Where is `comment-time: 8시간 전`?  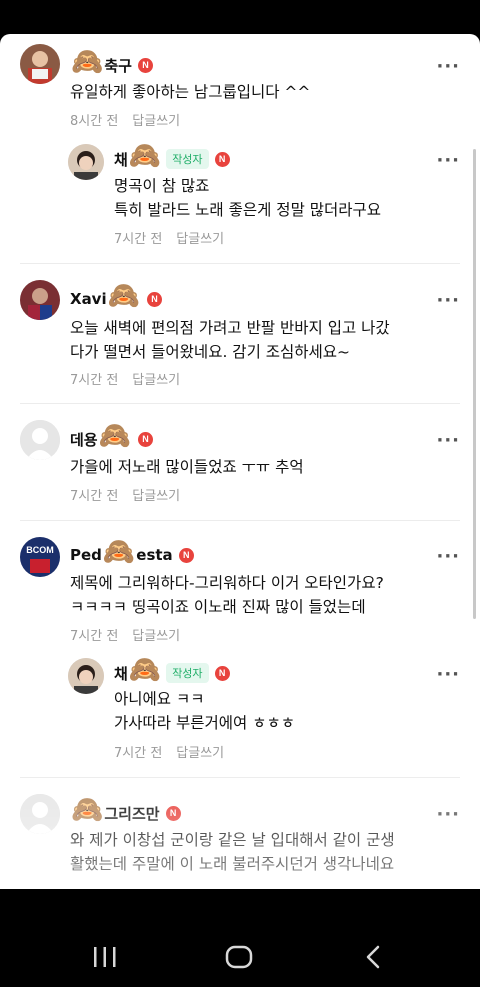 comment-time: 8시간 전 is located at coordinates (94, 121).